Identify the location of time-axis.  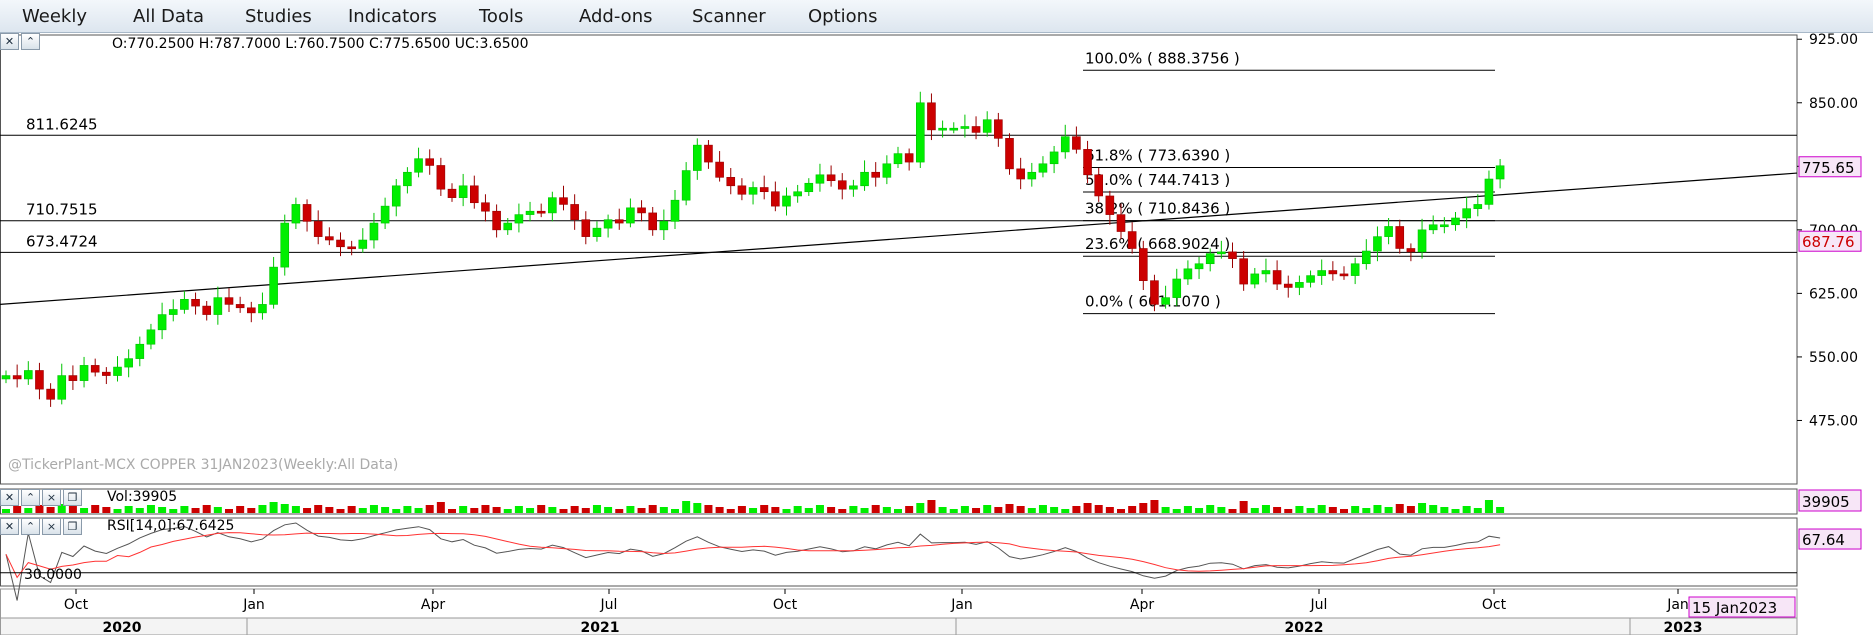
(899, 603).